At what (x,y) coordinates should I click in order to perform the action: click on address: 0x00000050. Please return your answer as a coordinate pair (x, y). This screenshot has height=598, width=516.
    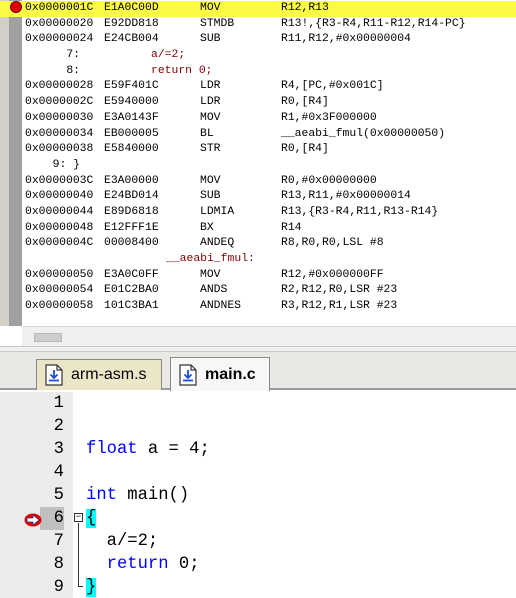
    Looking at the image, I should click on (59, 274).